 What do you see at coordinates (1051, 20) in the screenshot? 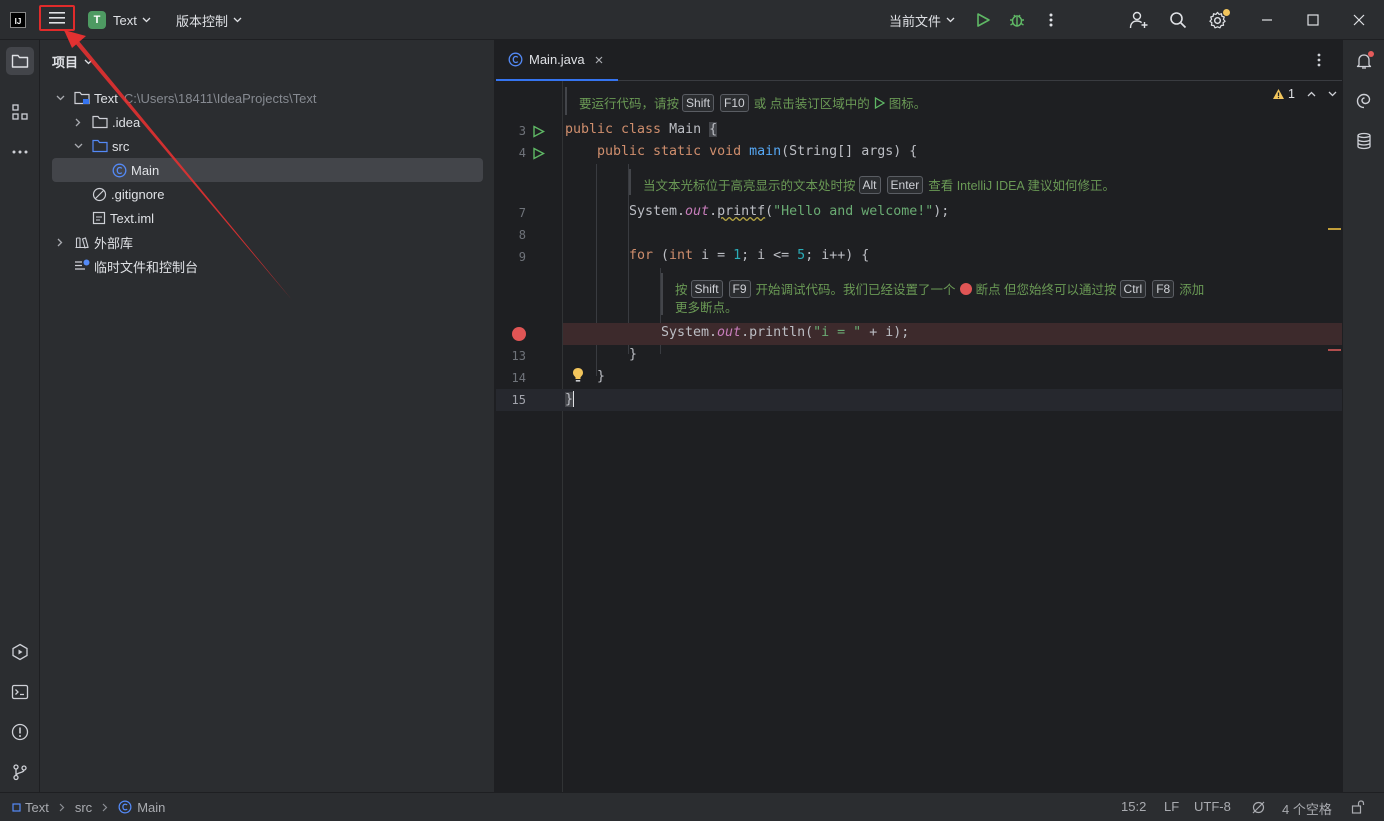
I see `more-actions-button` at bounding box center [1051, 20].